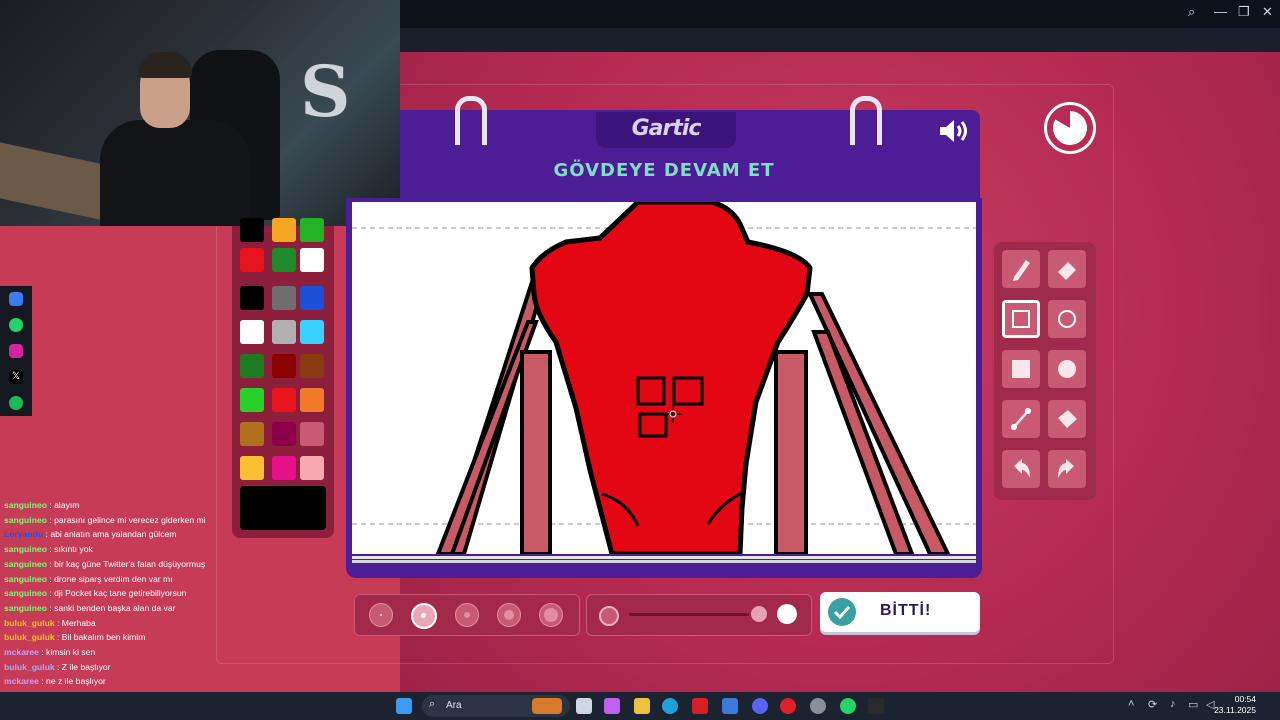 Image resolution: width=1280 pixels, height=720 pixels. I want to click on close-icon: ✕, so click(1267, 12).